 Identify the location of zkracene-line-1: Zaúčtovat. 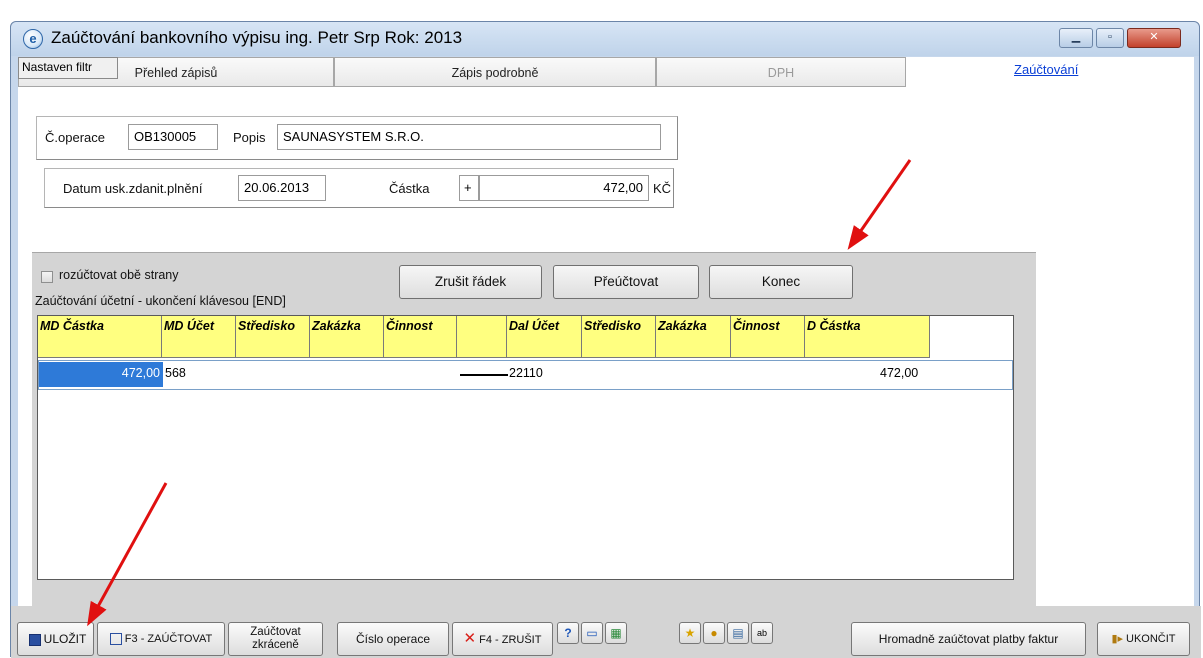
(275, 632).